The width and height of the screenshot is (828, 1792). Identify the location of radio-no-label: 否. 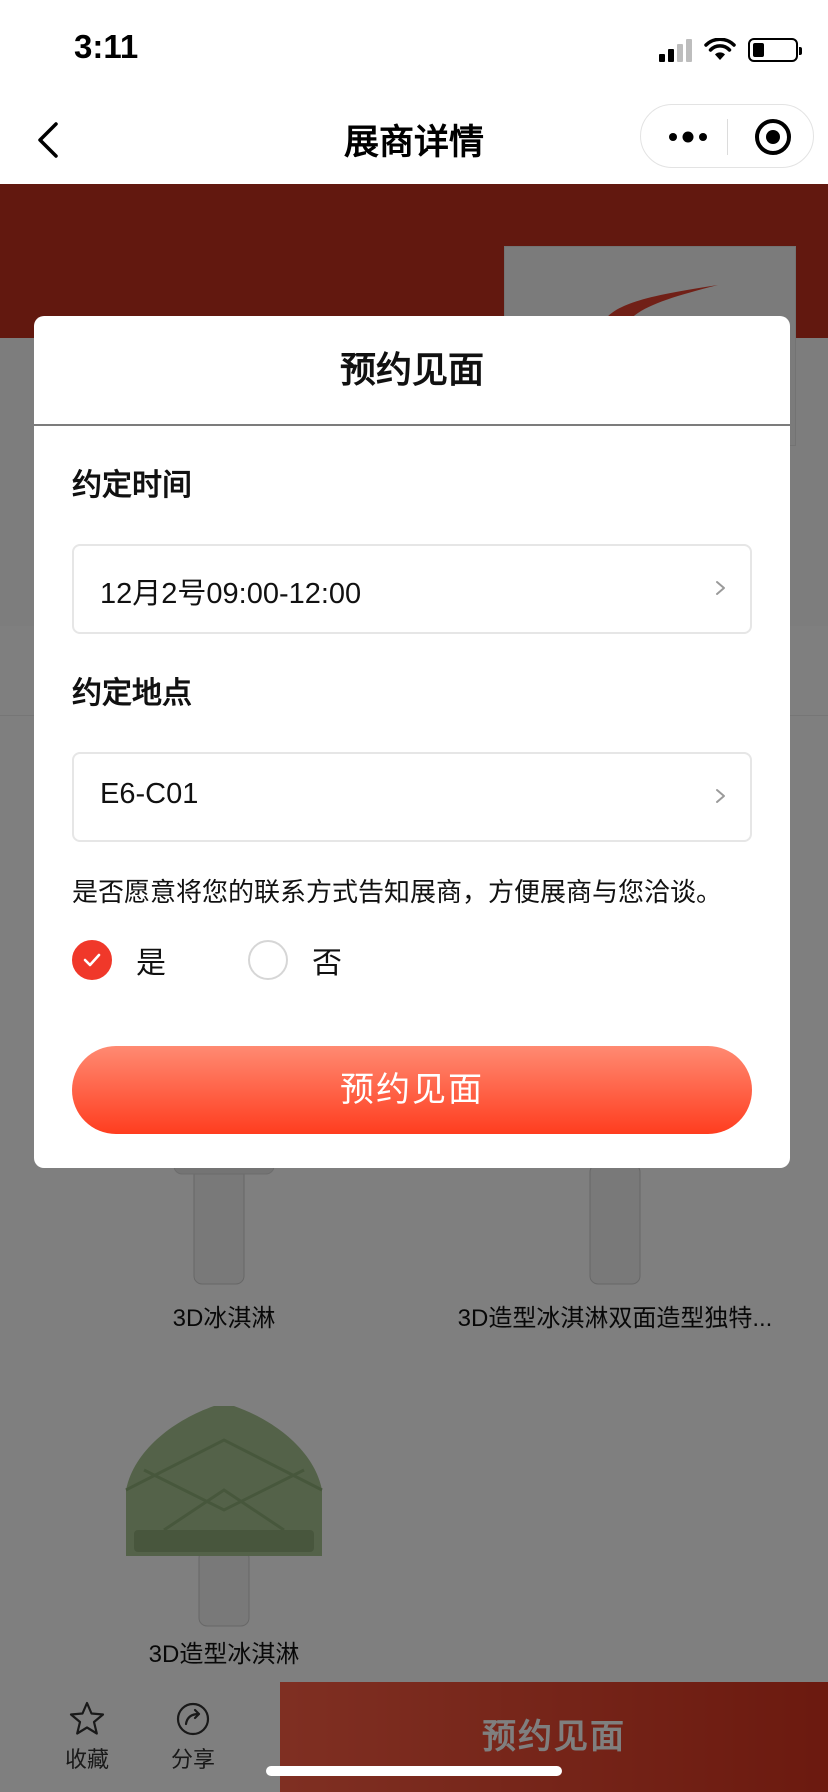
(327, 963).